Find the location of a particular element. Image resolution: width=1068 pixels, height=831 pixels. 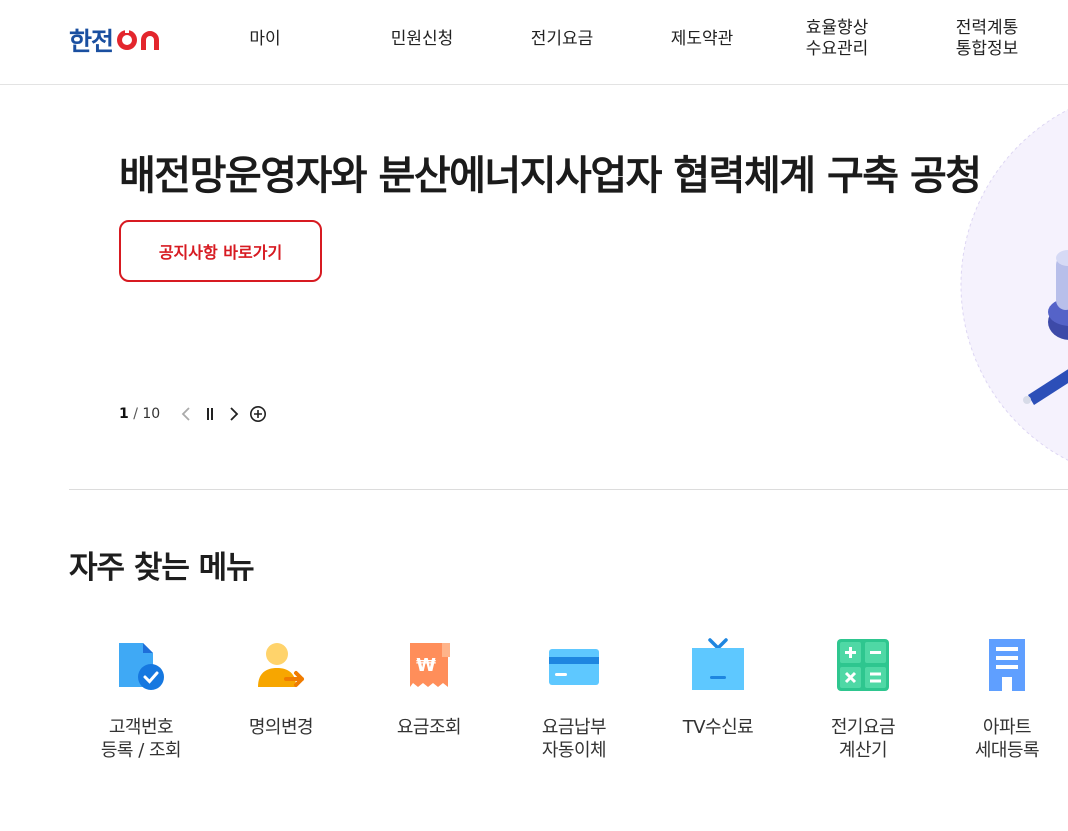

nav-electricity-bill: 전기요금 is located at coordinates (562, 39).